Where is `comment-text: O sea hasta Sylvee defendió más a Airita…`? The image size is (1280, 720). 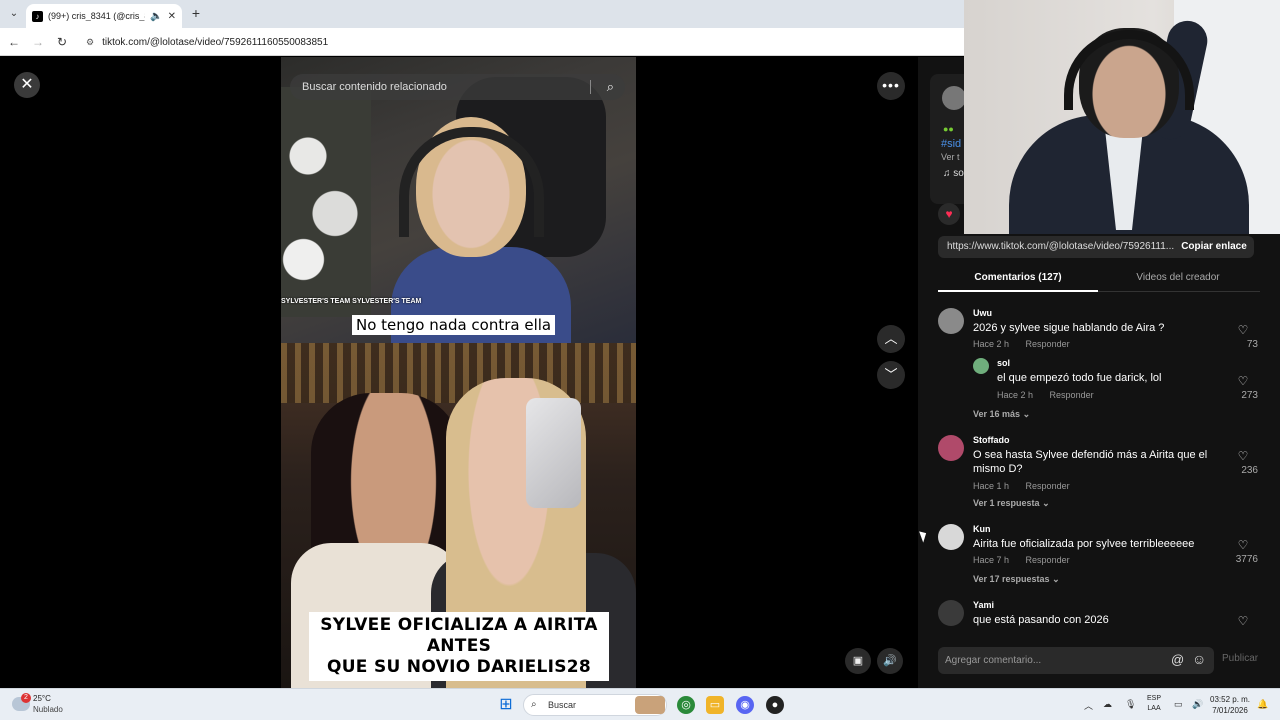 comment-text: O sea hasta Sylvee defendió más a Airita… is located at coordinates (1090, 462).